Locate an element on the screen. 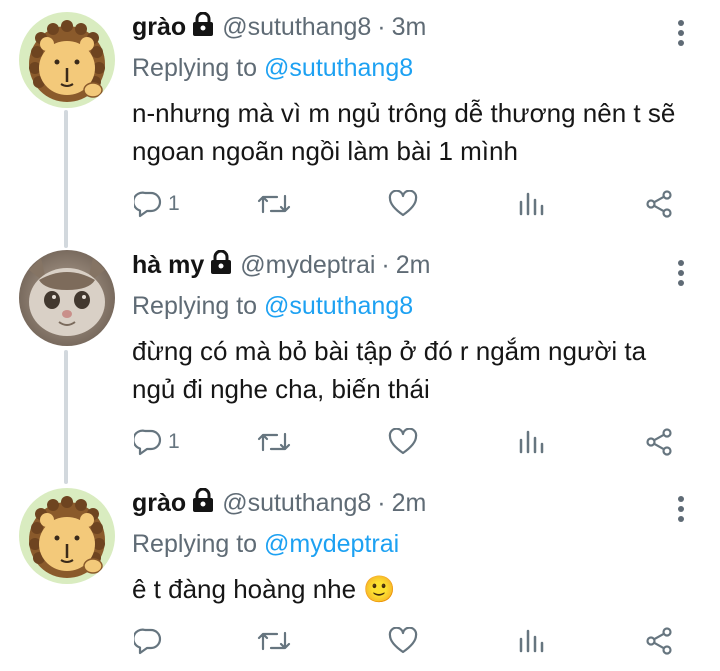 This screenshot has width=720, height=671. tweet-header: grào @sututhang8 · 2m is located at coordinates (279, 503).